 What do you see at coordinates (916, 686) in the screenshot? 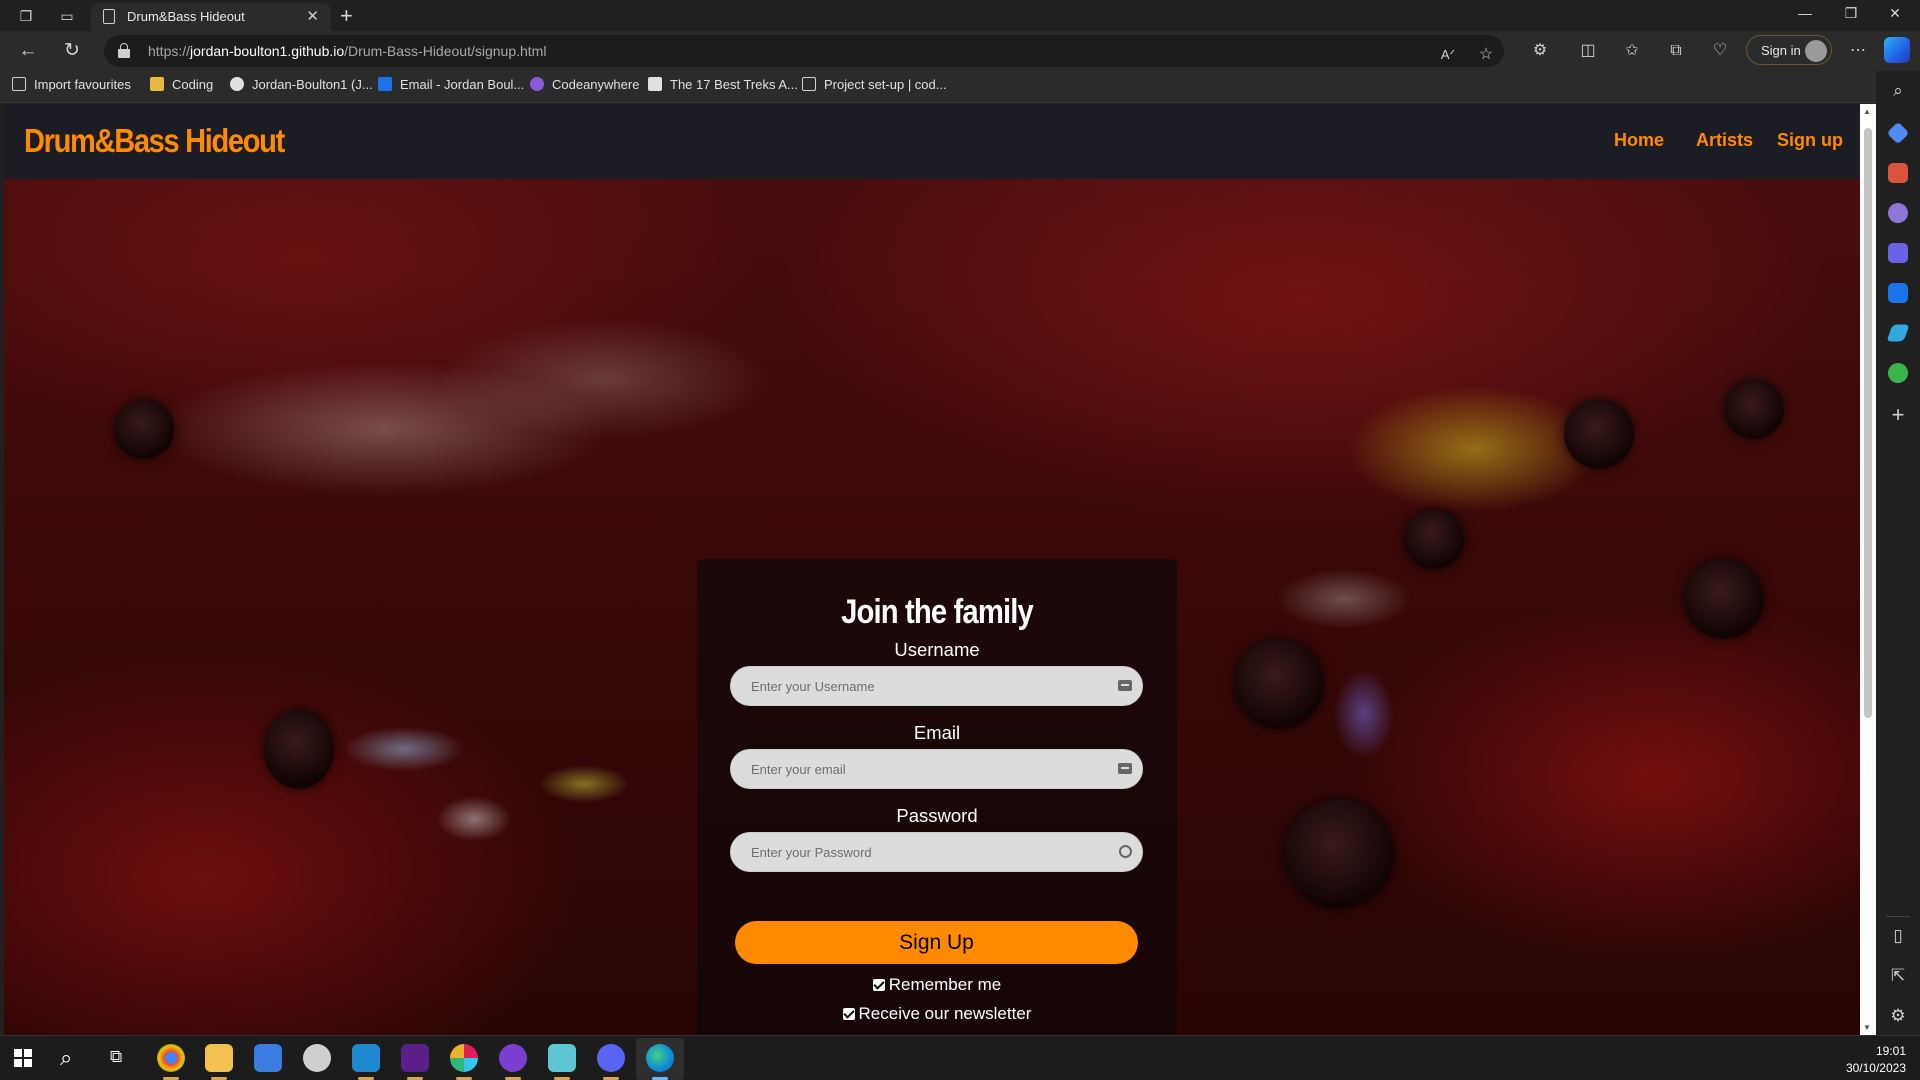
I see `username-input` at bounding box center [916, 686].